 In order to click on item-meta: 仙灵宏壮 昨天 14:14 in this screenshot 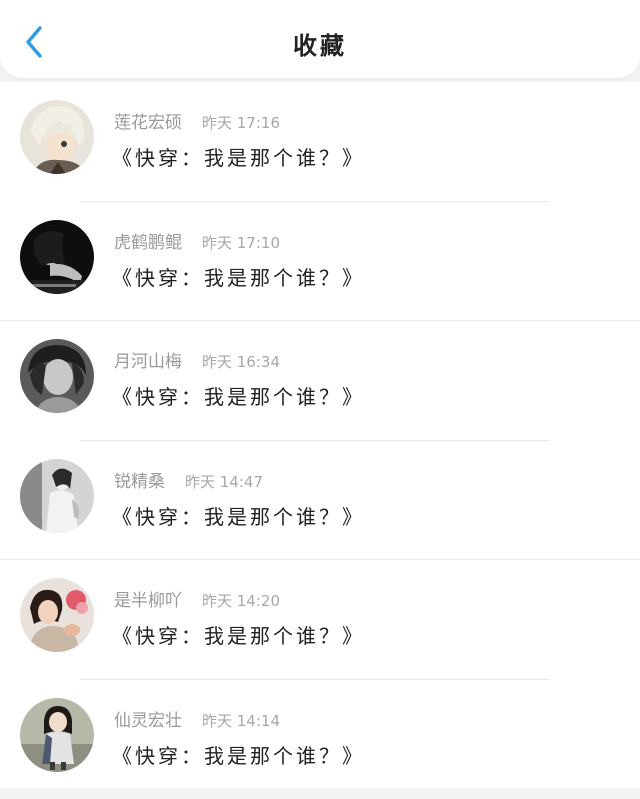, I will do `click(197, 718)`.